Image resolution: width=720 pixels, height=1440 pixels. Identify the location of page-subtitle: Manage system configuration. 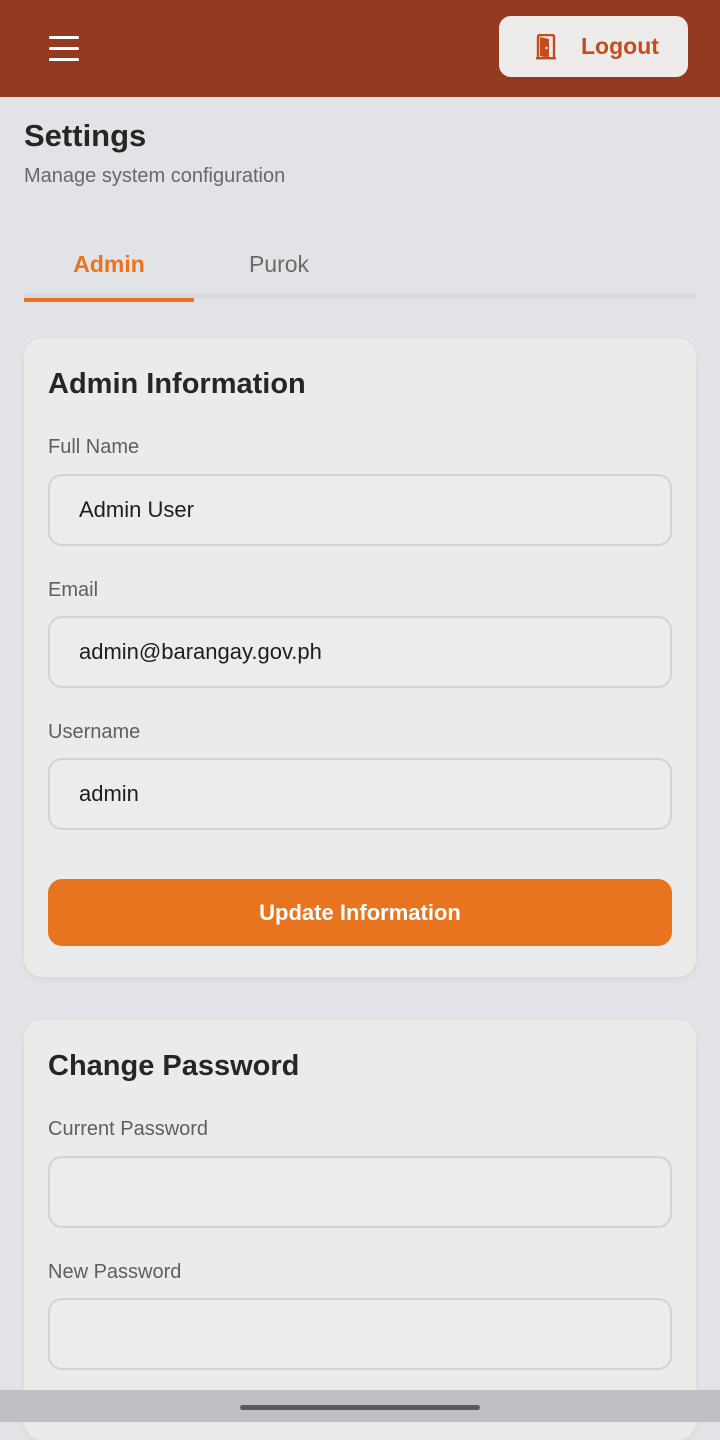
(155, 176).